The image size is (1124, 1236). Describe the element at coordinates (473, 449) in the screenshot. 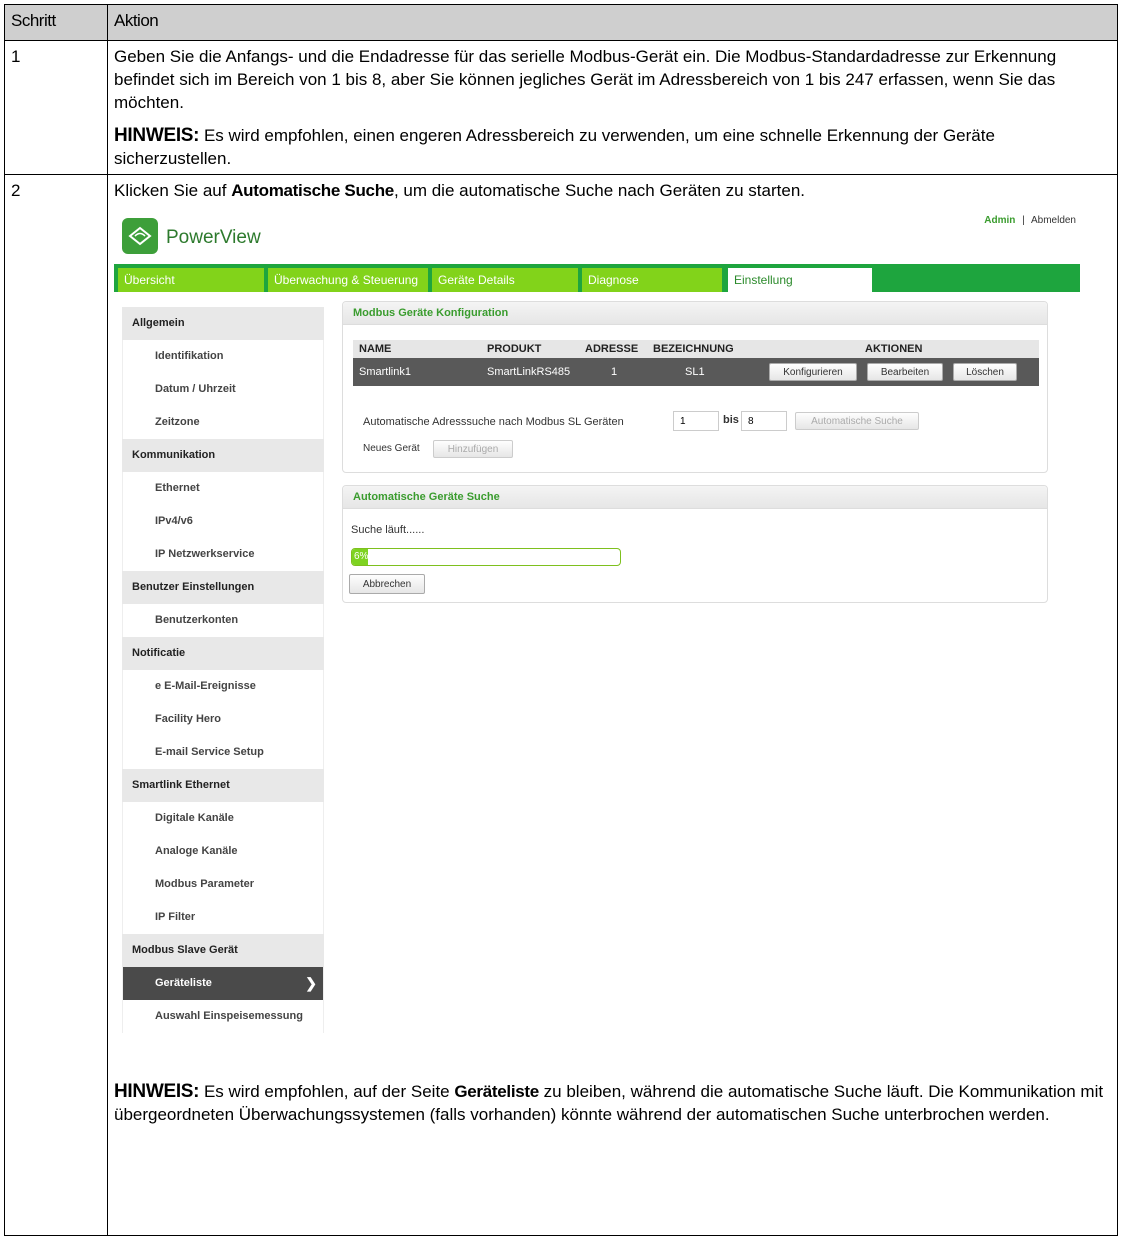

I see `add-button: Hinzufügen` at that location.